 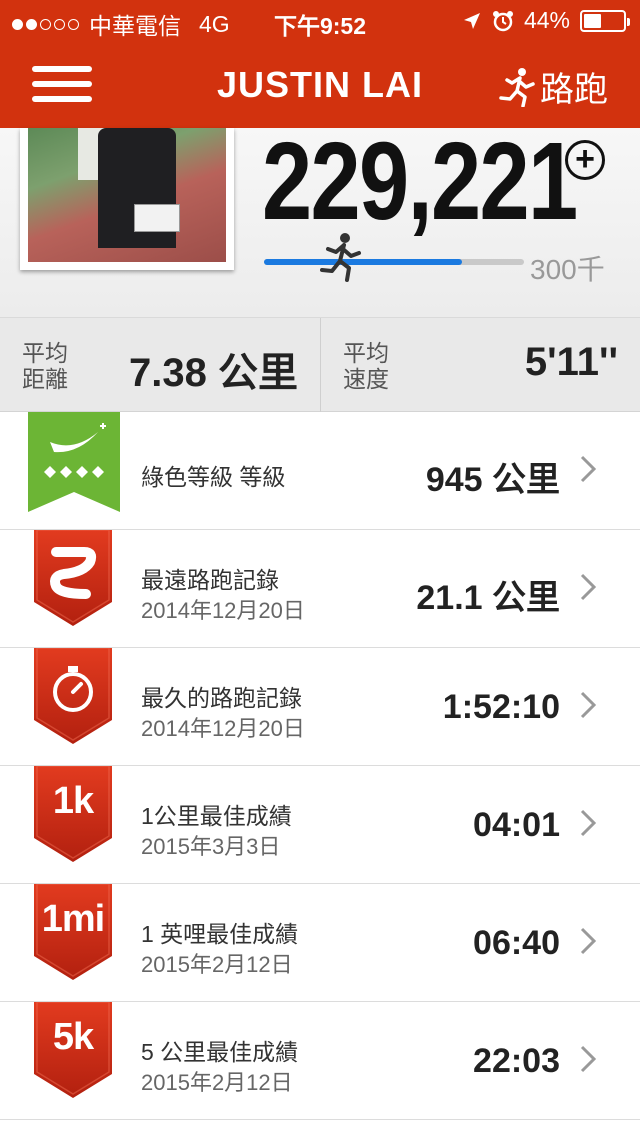 I want to click on stopwatch-icon, so click(x=73, y=695).